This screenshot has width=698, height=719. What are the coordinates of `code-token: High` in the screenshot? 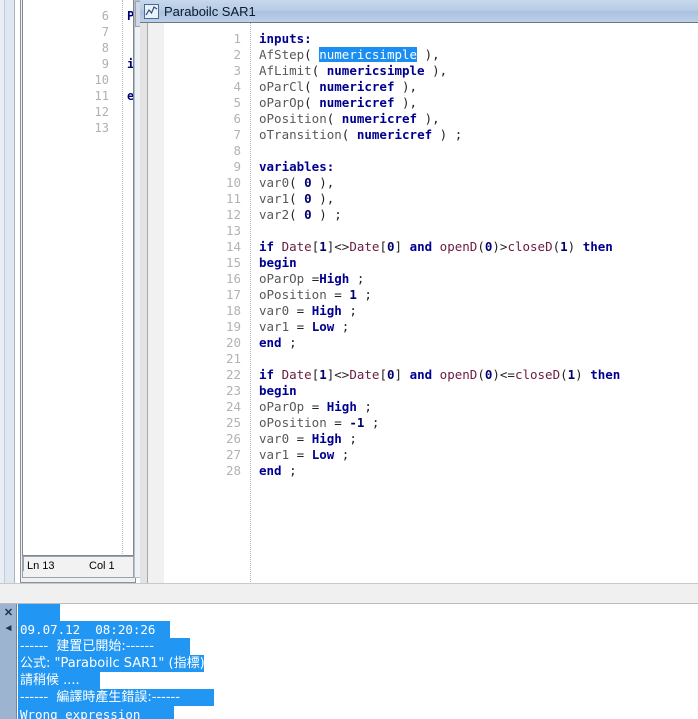 It's located at (326, 438).